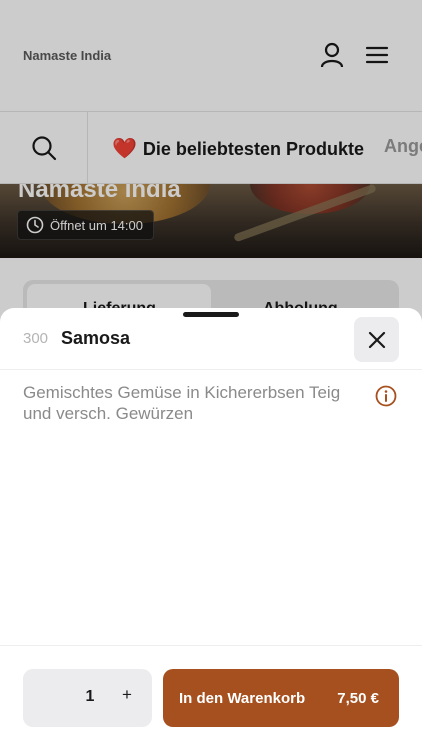  I want to click on close-icon, so click(376, 339).